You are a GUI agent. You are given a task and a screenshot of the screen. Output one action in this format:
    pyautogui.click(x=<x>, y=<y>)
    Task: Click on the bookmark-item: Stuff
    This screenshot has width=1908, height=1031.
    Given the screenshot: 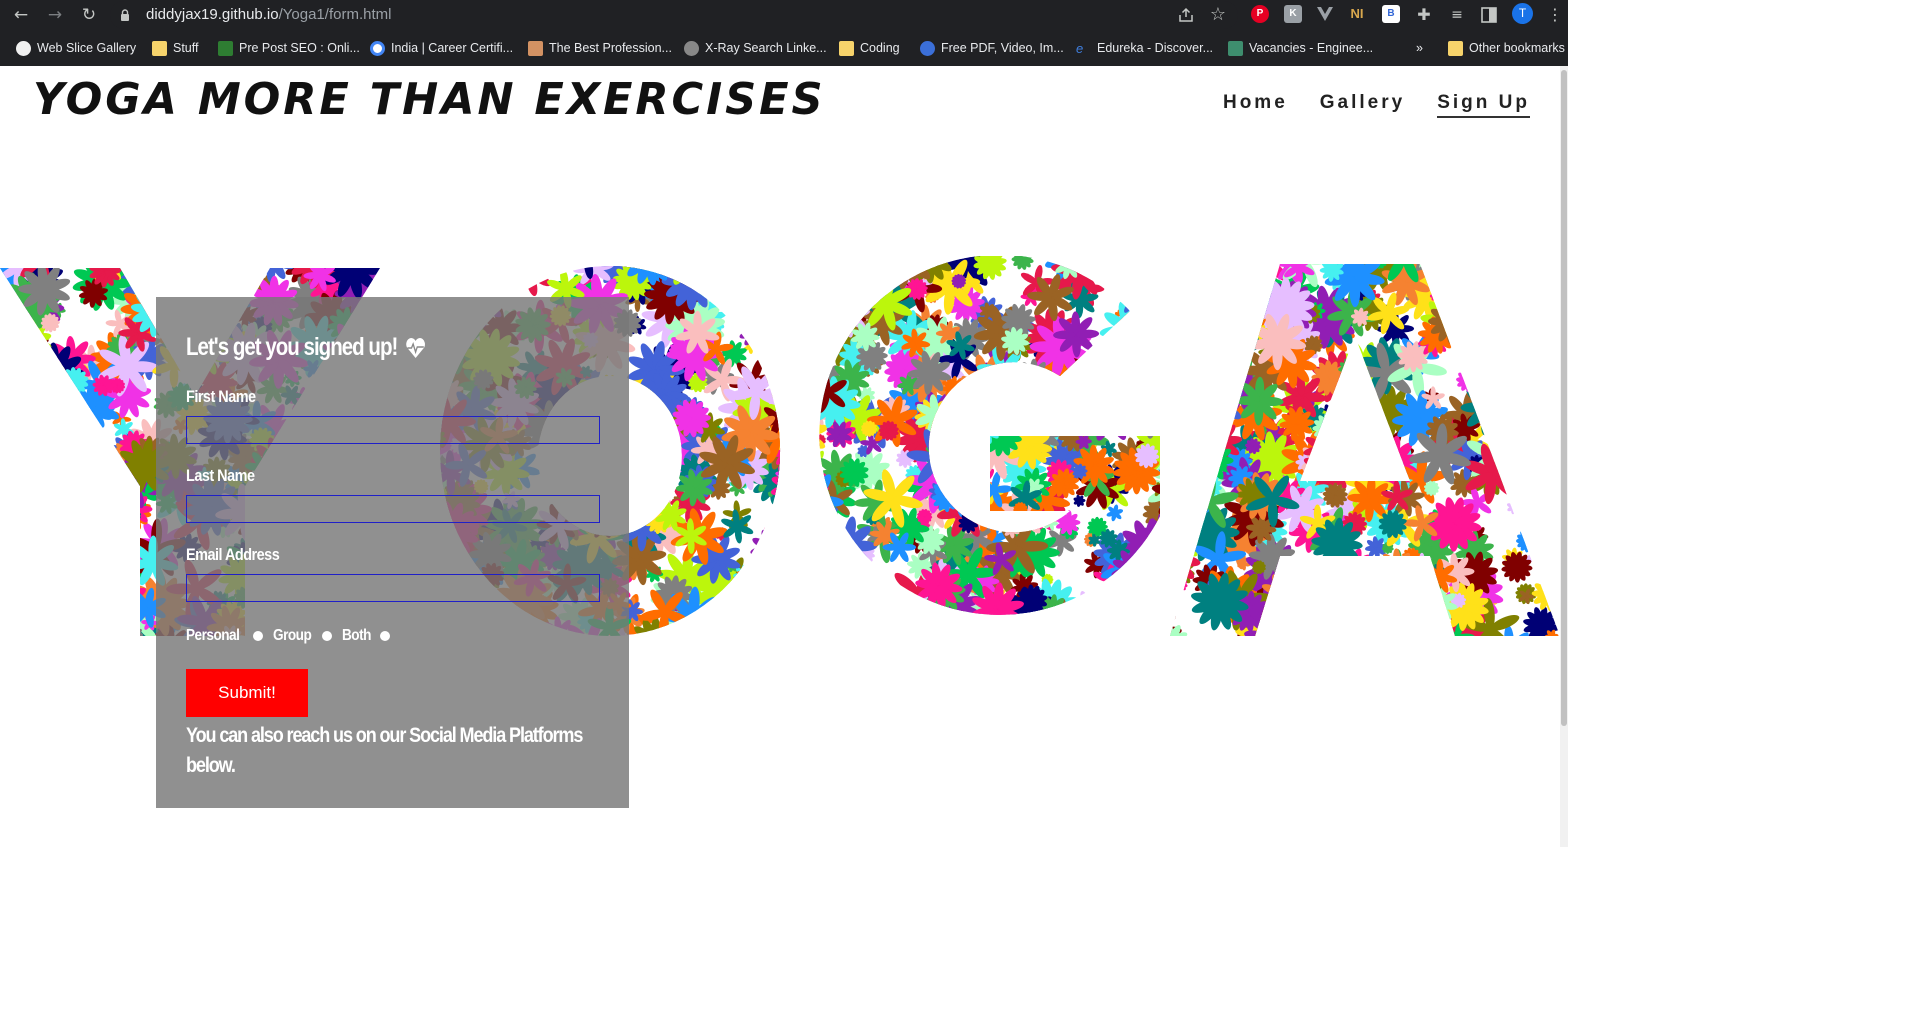 What is the action you would take?
    pyautogui.click(x=175, y=48)
    